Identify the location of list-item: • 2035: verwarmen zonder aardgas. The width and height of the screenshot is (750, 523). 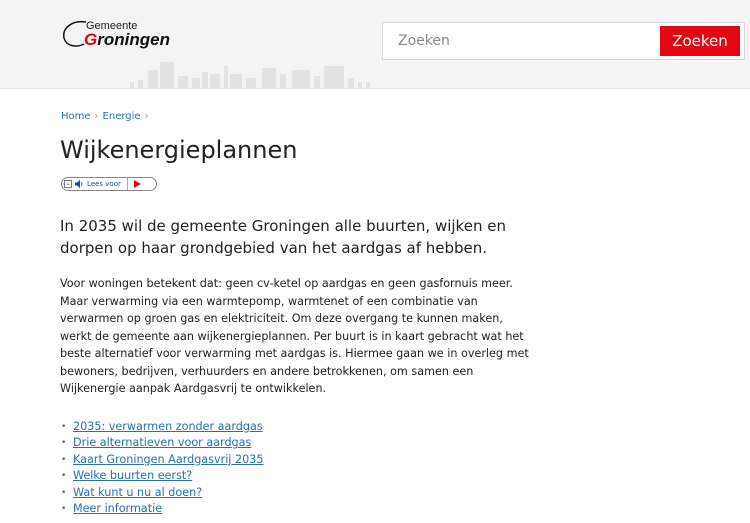
(162, 427).